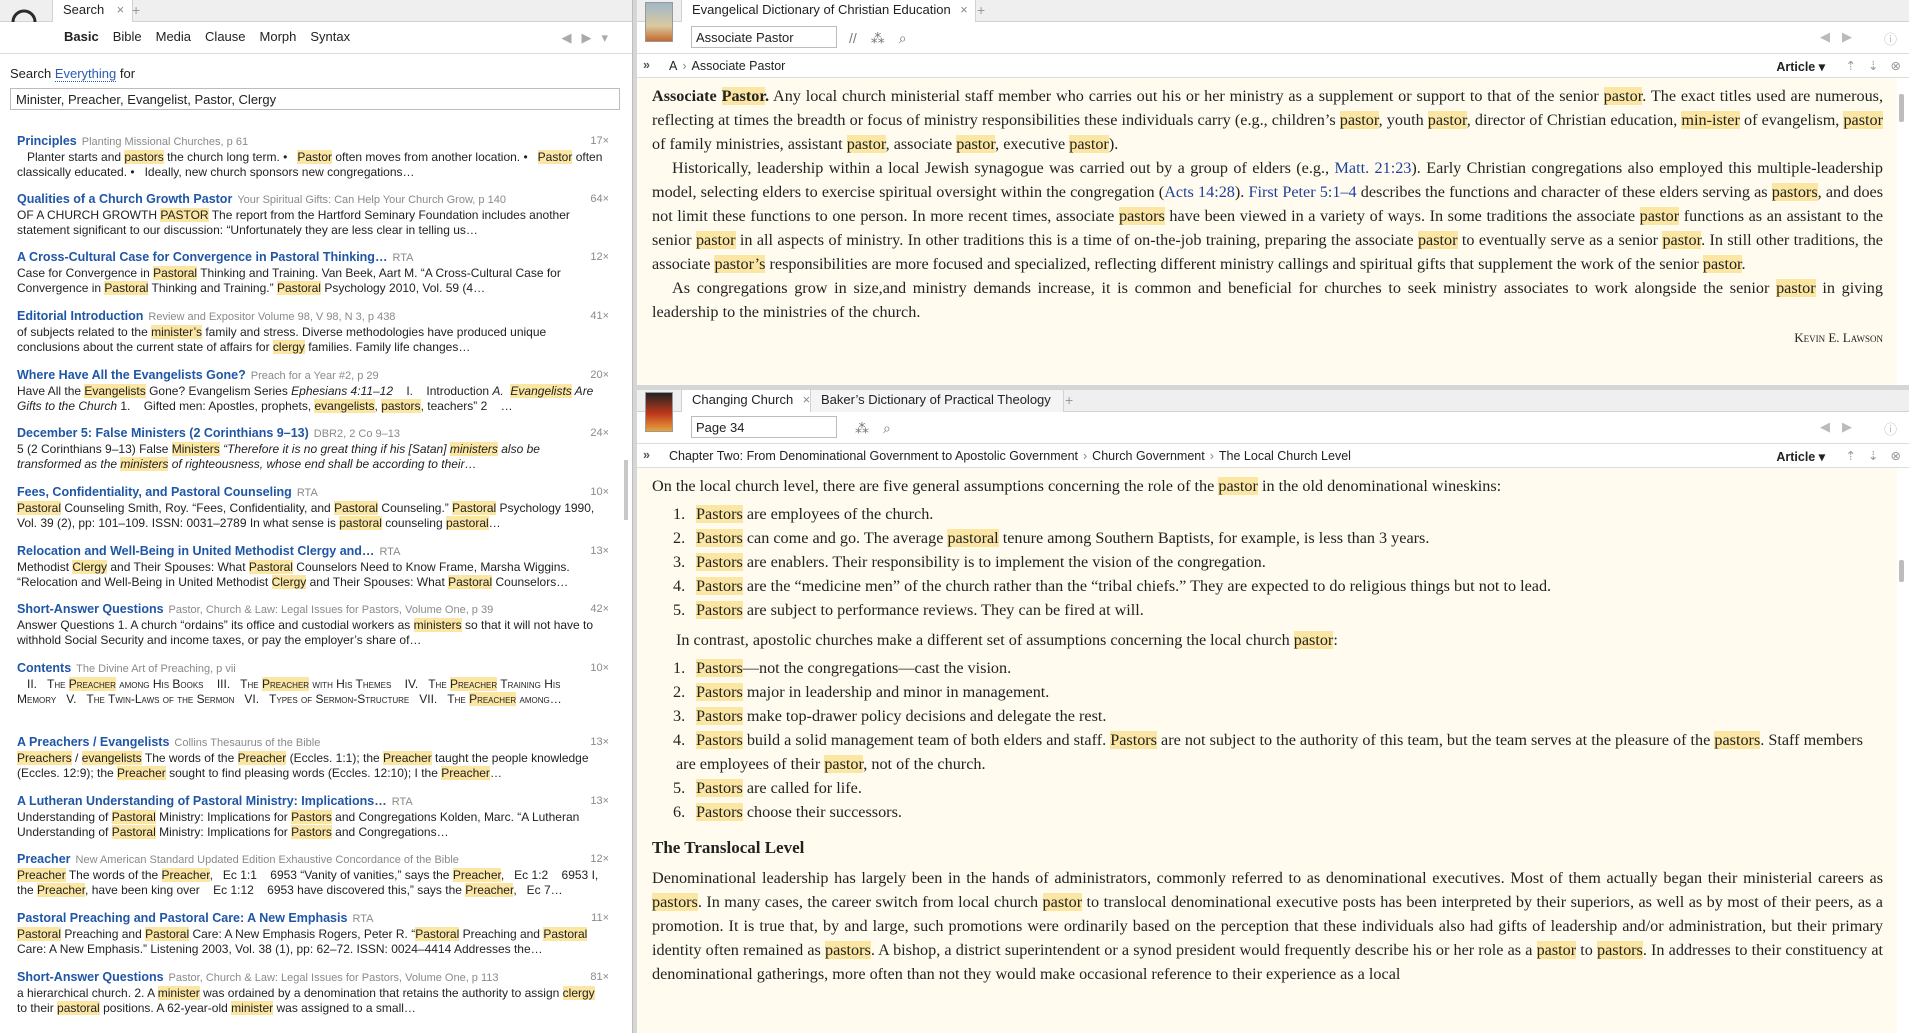 The image size is (1909, 1033). I want to click on scripture-link: Acts 14:28, so click(1199, 192).